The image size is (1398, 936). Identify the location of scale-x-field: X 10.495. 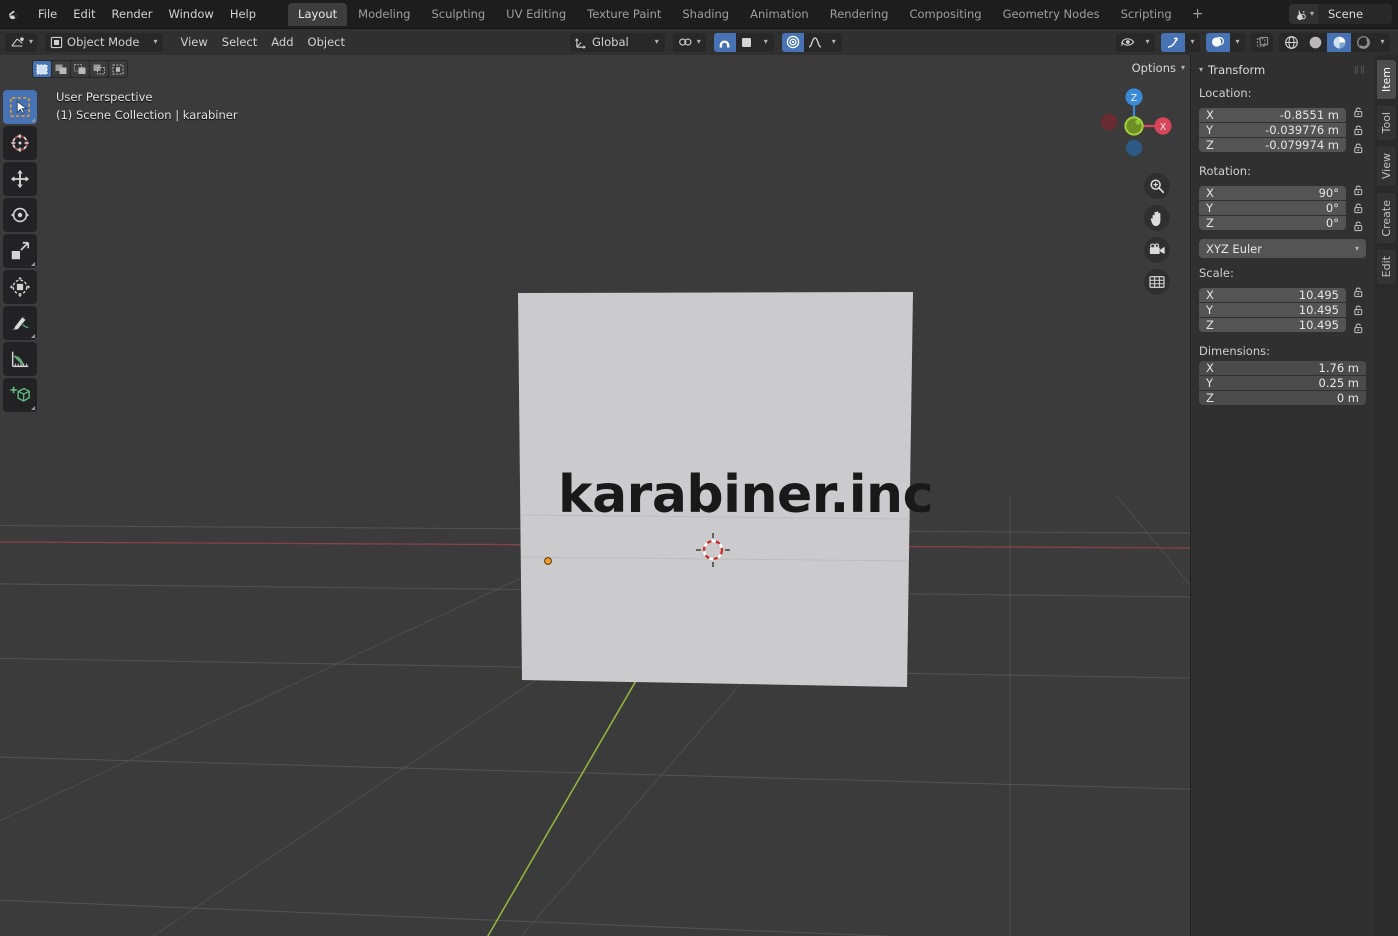
(1272, 294).